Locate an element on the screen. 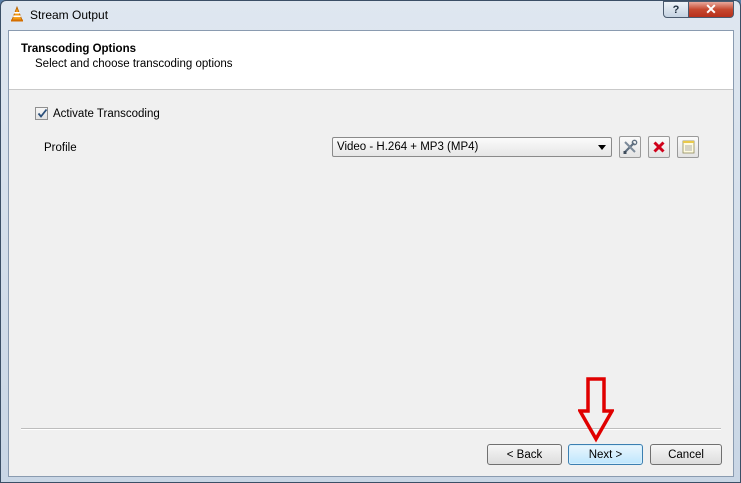 This screenshot has height=483, width=741. new-profile-button is located at coordinates (688, 147).